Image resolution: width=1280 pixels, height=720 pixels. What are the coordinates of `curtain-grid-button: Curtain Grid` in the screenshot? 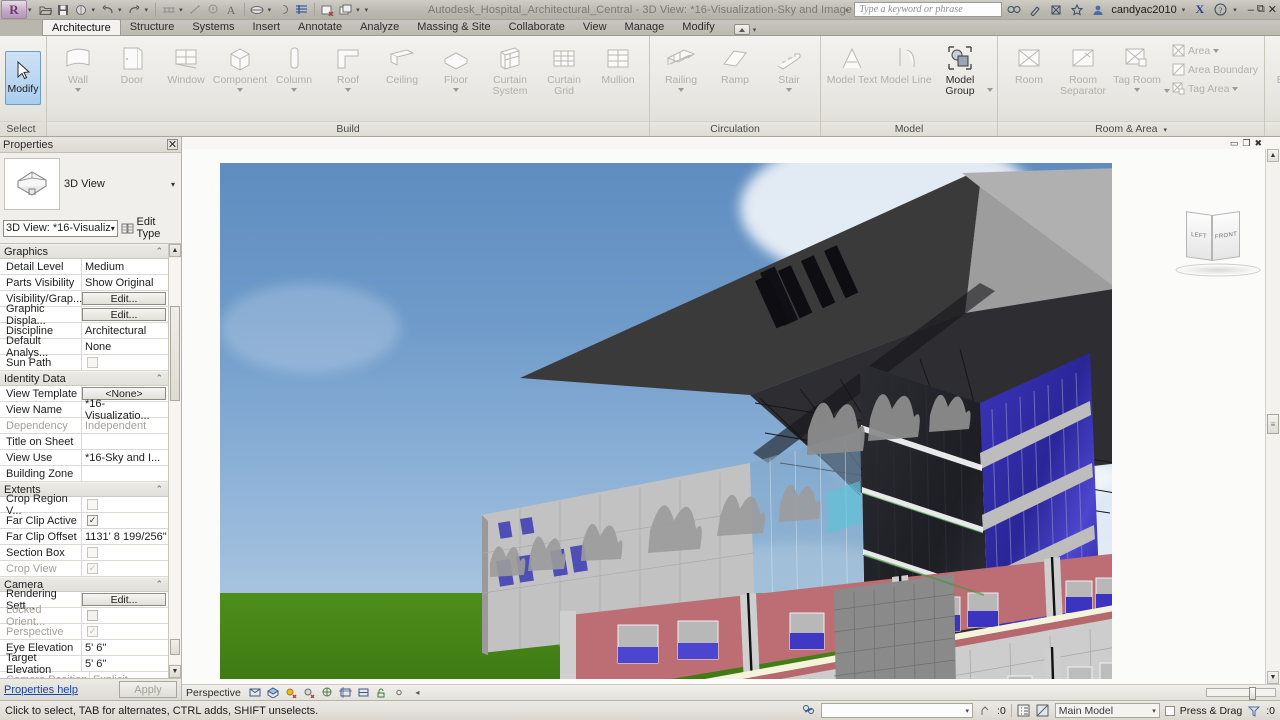 It's located at (564, 68).